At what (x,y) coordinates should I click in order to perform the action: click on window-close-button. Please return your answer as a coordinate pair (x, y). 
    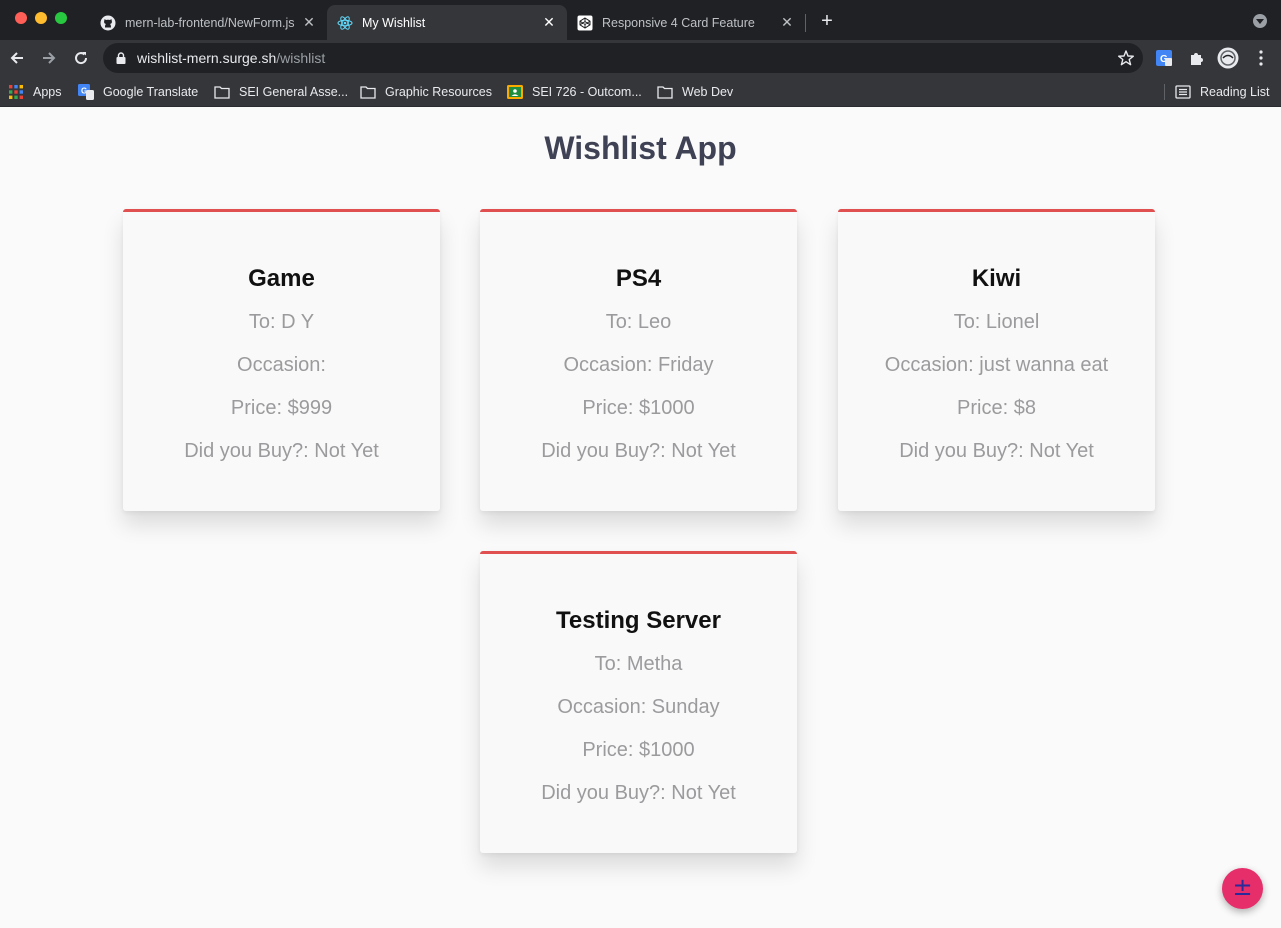
    Looking at the image, I should click on (21, 18).